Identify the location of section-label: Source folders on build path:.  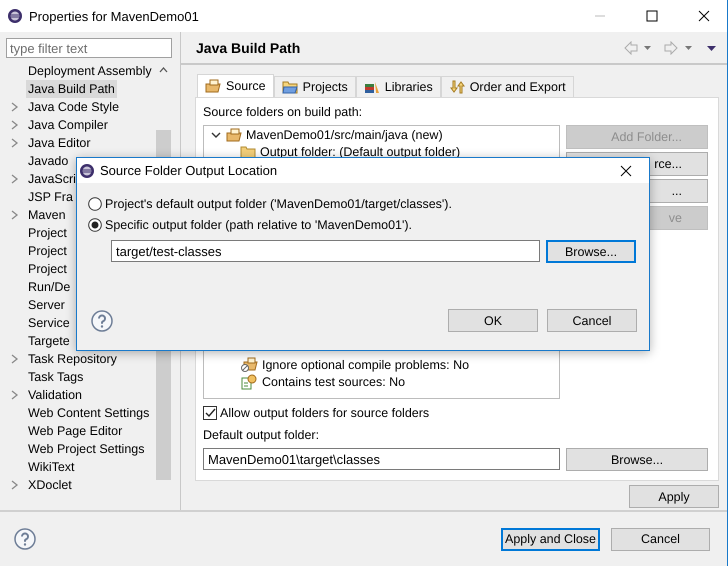
(283, 112).